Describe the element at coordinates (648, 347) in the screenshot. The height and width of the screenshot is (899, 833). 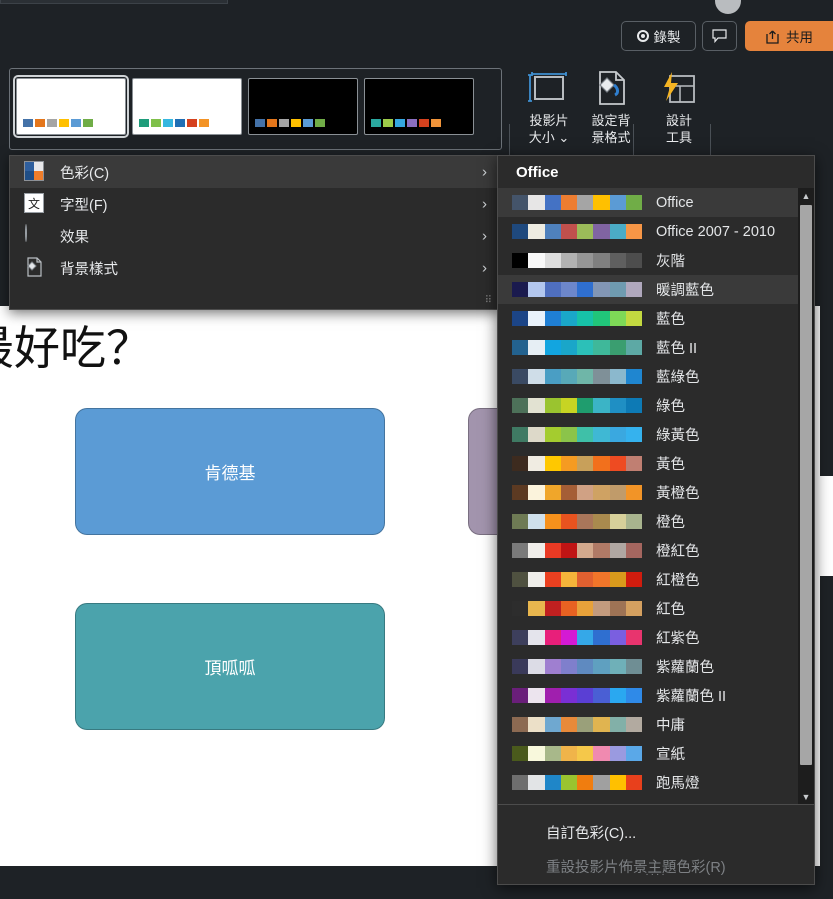
I see `theme-color-row: 藍色 II` at that location.